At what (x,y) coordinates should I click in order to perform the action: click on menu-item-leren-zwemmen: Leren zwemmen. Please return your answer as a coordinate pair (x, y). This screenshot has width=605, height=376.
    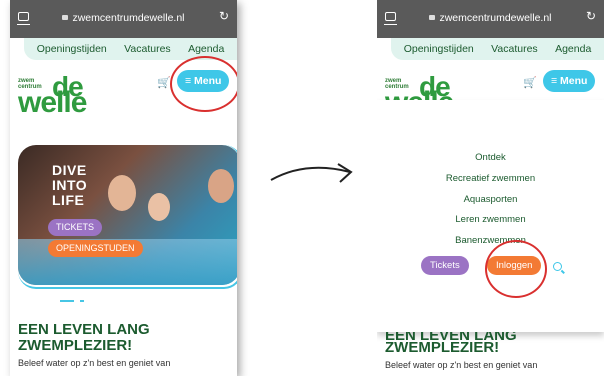
    Looking at the image, I should click on (490, 219).